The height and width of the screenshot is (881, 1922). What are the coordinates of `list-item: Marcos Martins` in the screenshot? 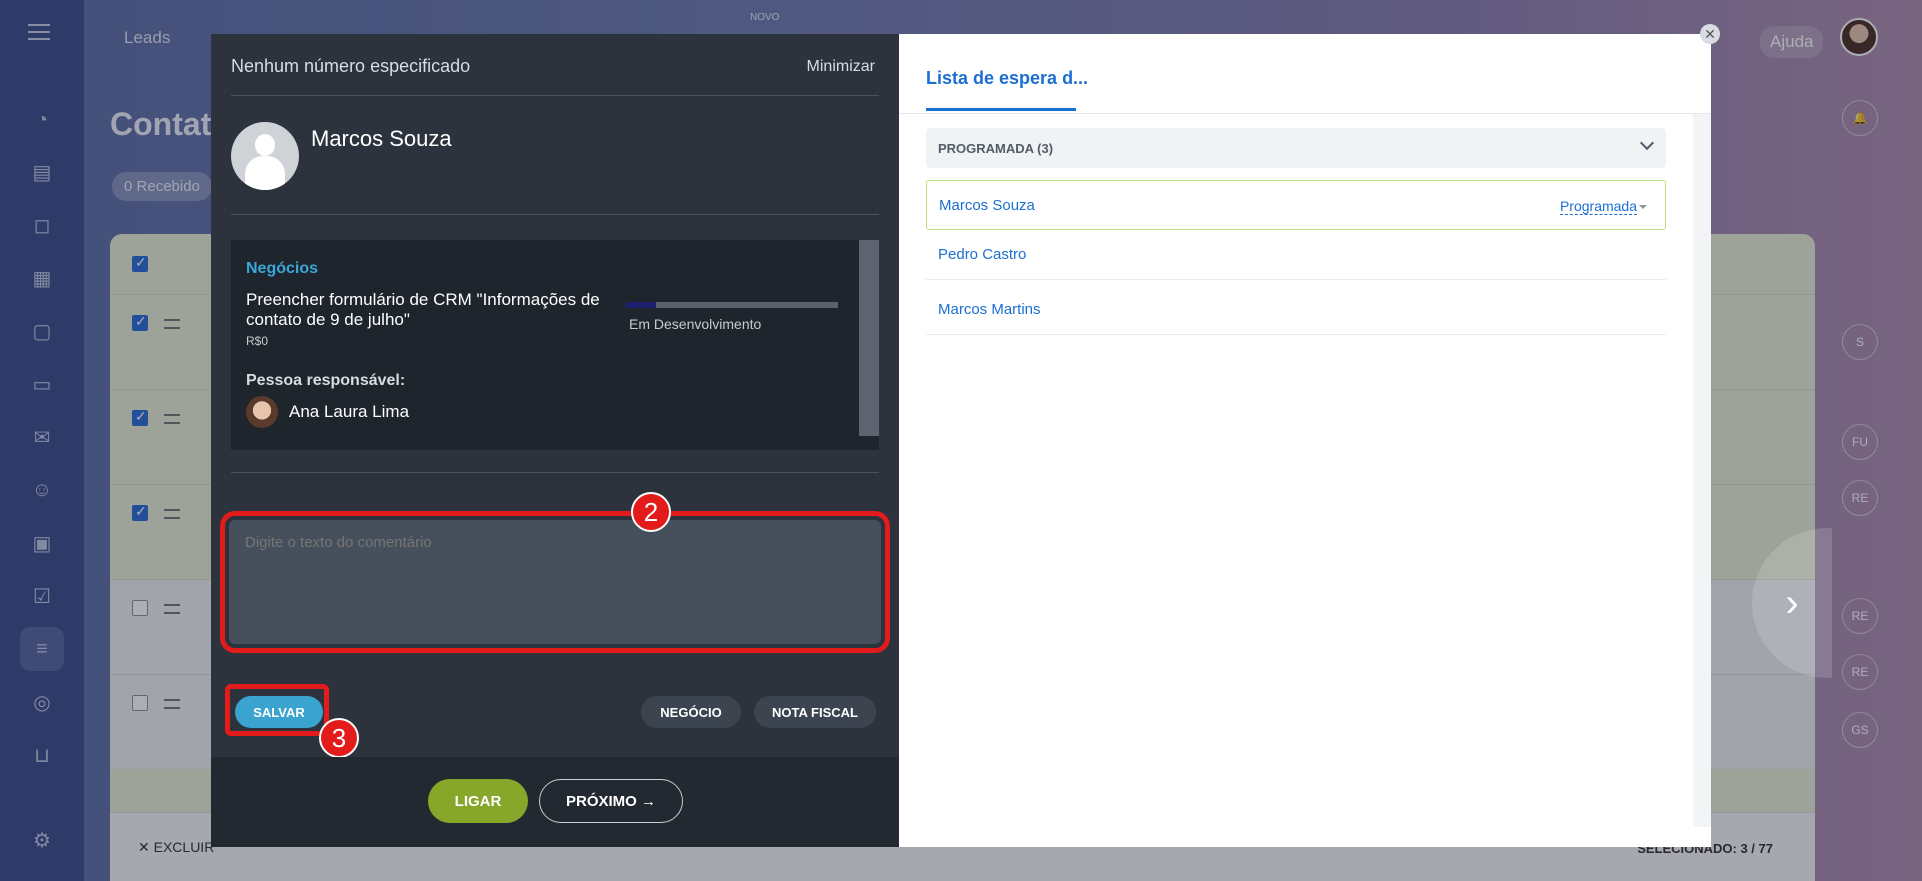 It's located at (1296, 310).